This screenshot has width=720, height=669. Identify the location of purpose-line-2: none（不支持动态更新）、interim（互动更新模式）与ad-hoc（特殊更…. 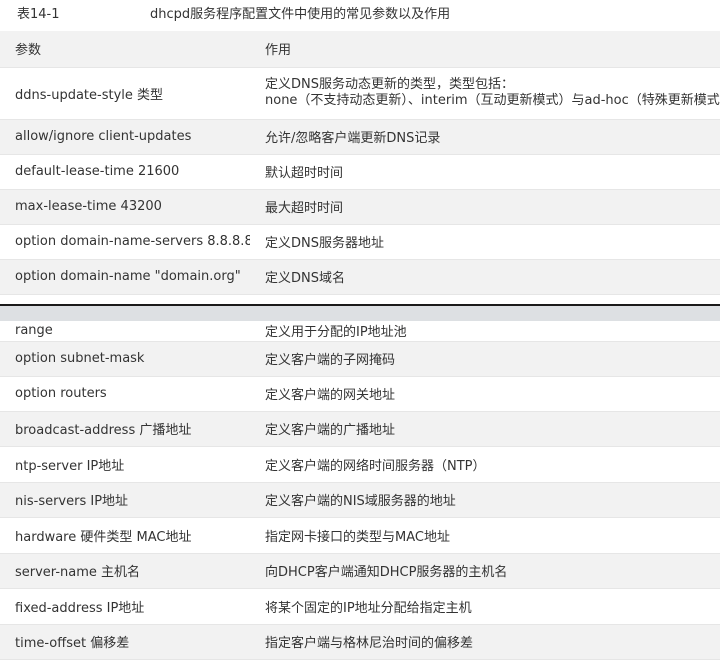
(492, 100).